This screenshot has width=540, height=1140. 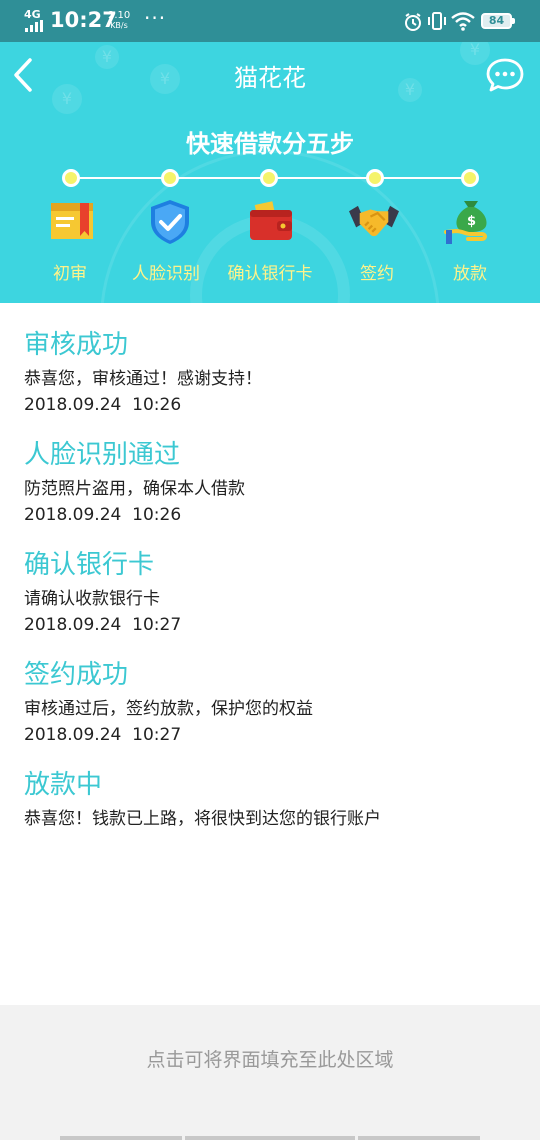 I want to click on entry-description: 恭喜您！钱款已上路，将很快到达您的银行账户, so click(x=202, y=819).